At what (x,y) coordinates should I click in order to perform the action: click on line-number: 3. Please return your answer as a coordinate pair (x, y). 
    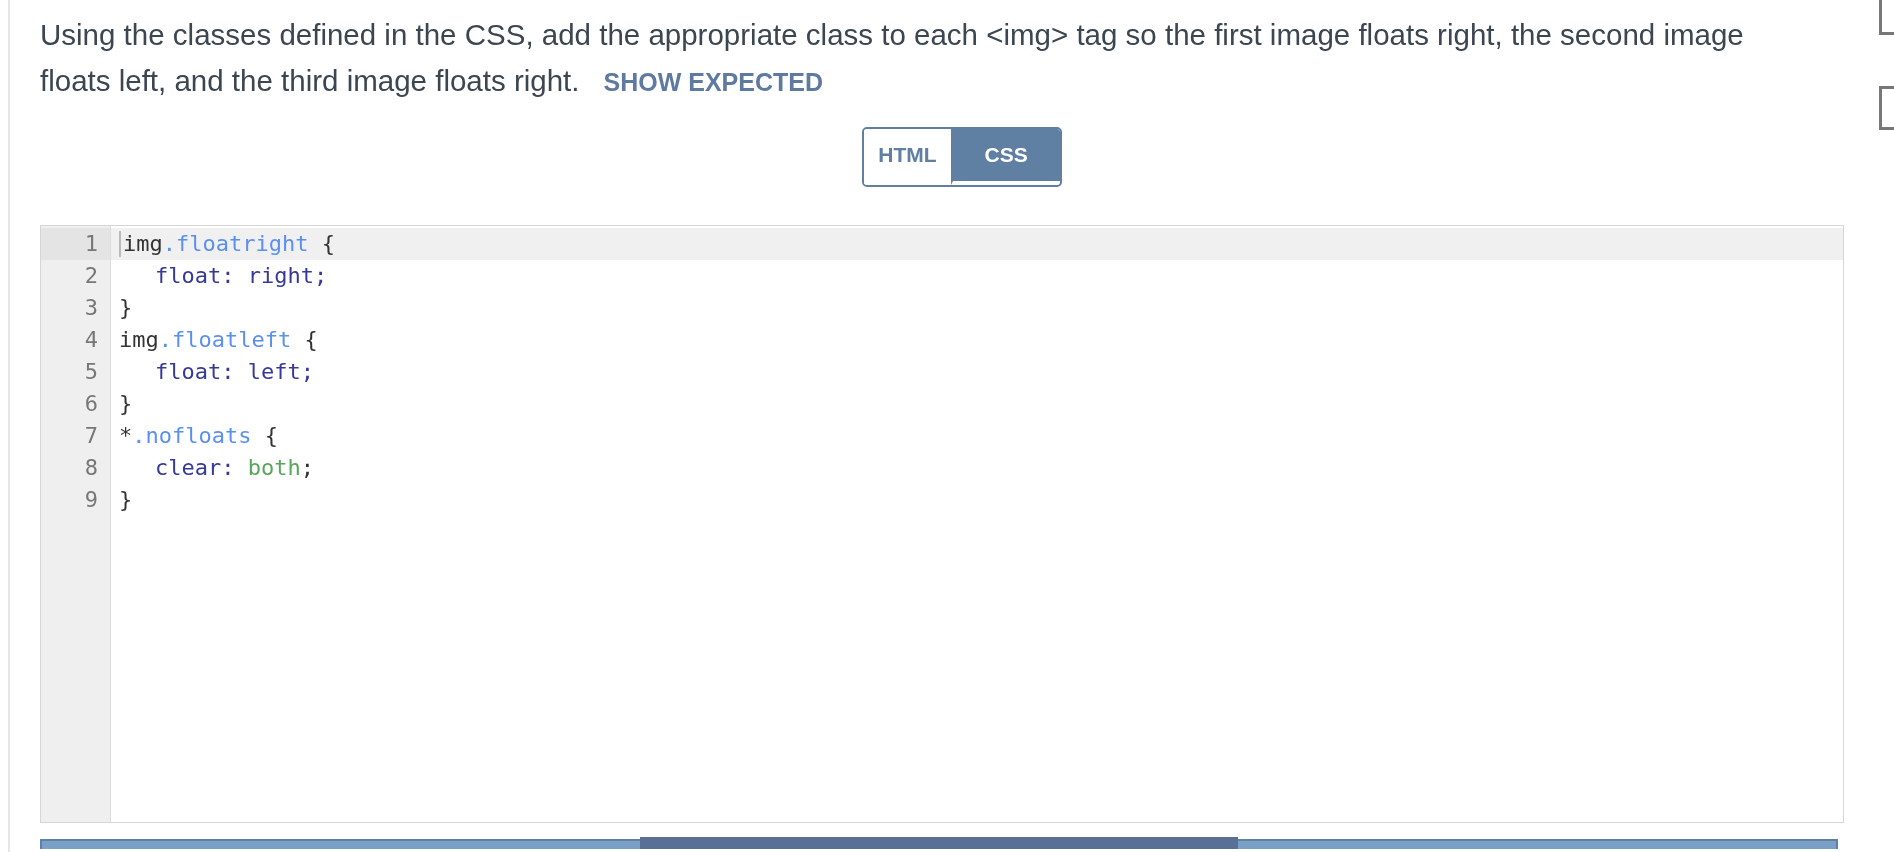
    Looking at the image, I should click on (91, 308).